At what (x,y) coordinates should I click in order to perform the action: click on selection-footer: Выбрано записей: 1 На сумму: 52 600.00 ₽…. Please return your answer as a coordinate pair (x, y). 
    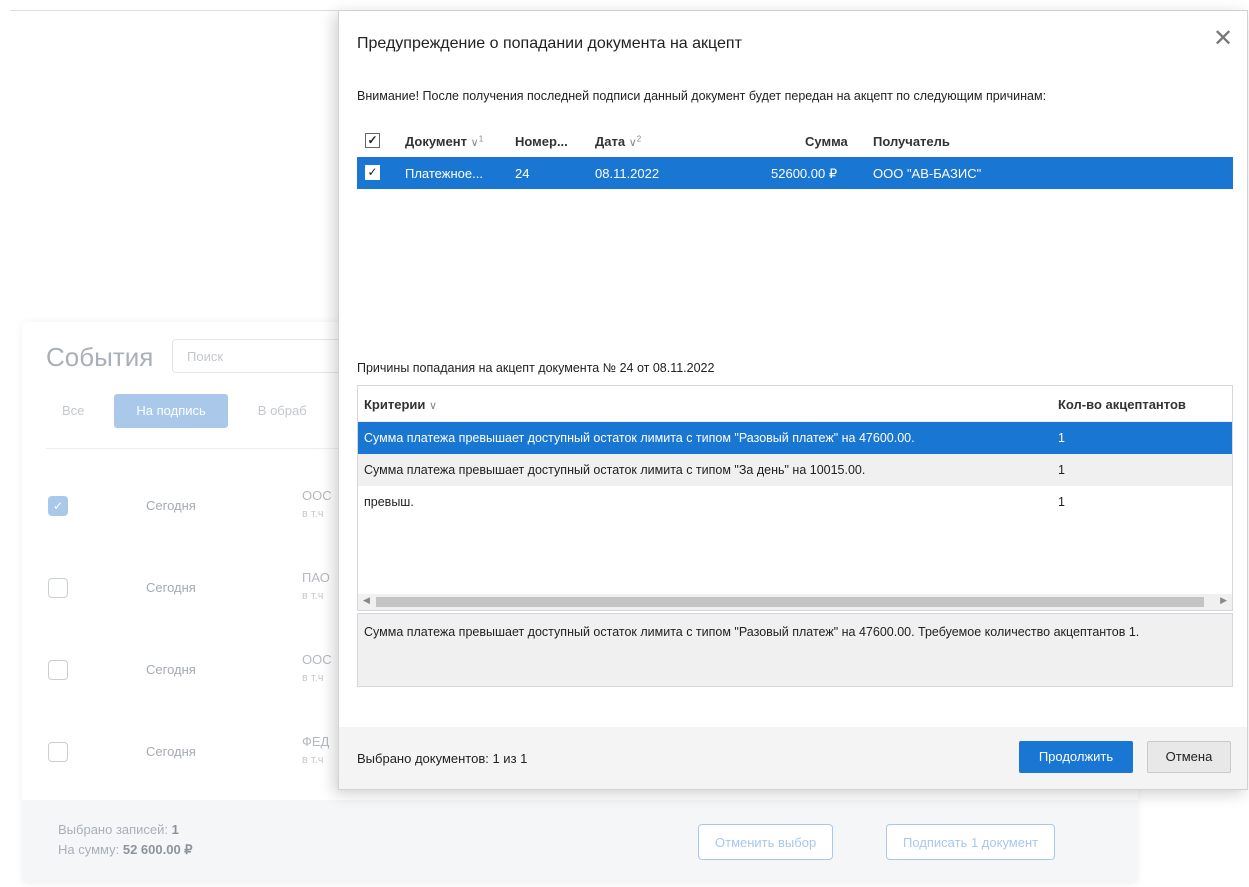
    Looking at the image, I should click on (580, 842).